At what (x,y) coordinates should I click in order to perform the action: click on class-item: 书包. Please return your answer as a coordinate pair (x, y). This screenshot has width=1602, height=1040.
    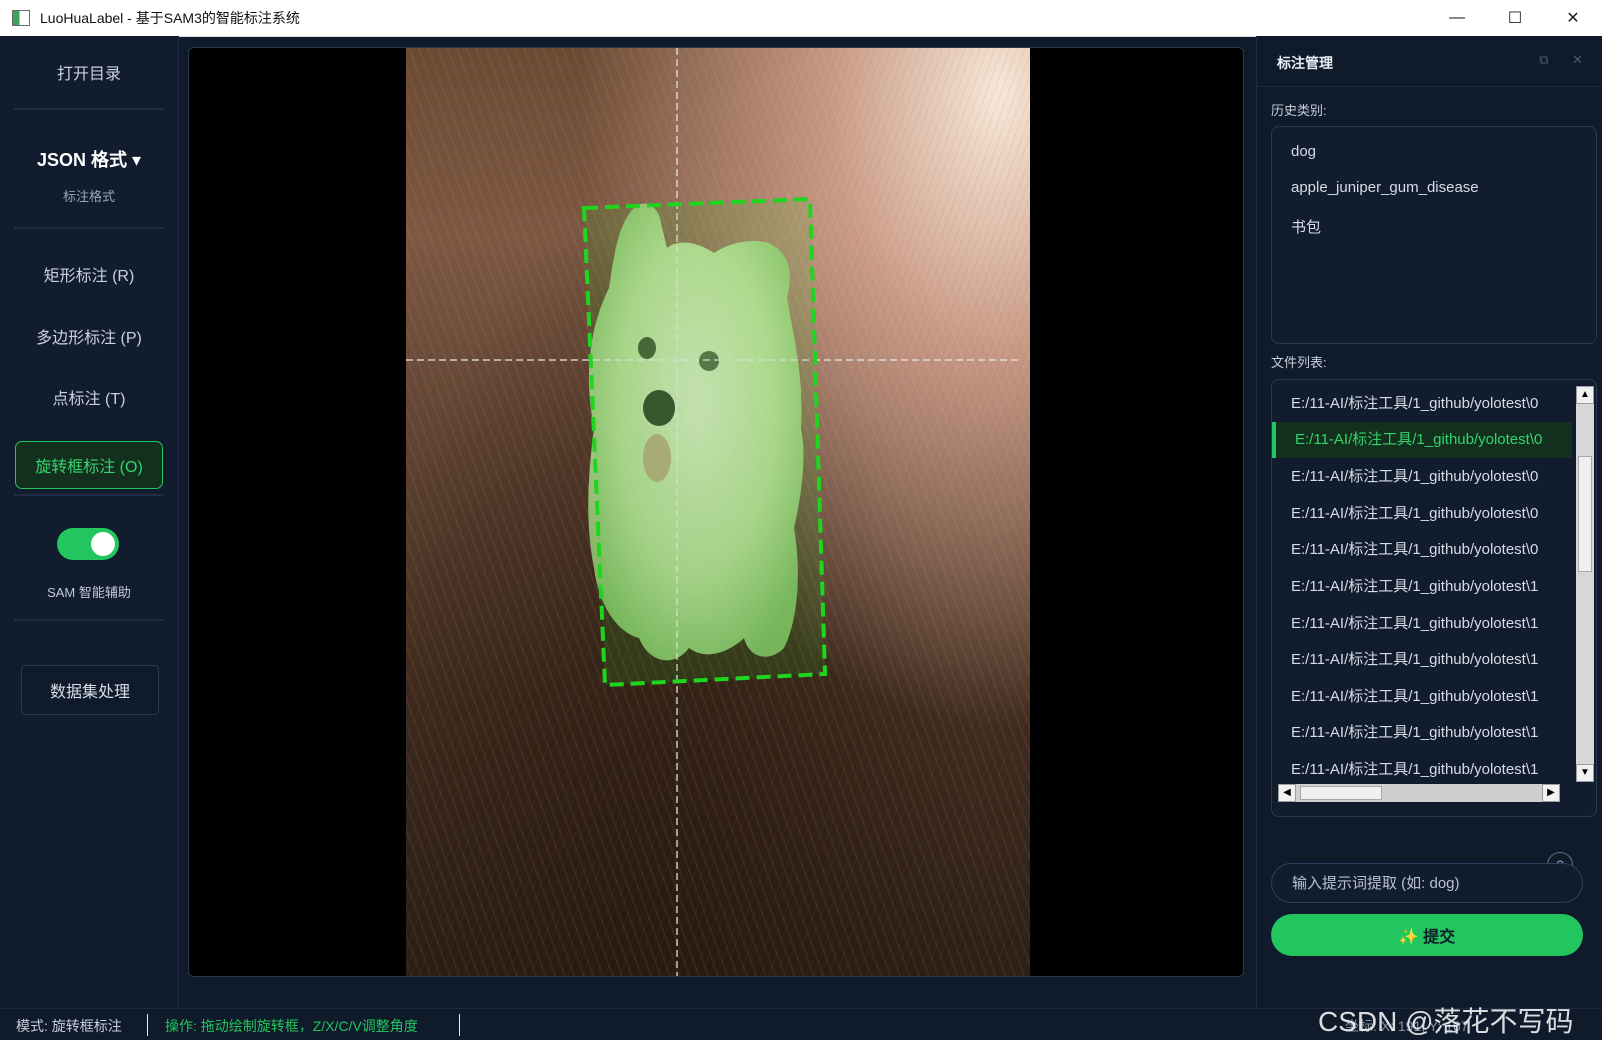
    Looking at the image, I should click on (1306, 226).